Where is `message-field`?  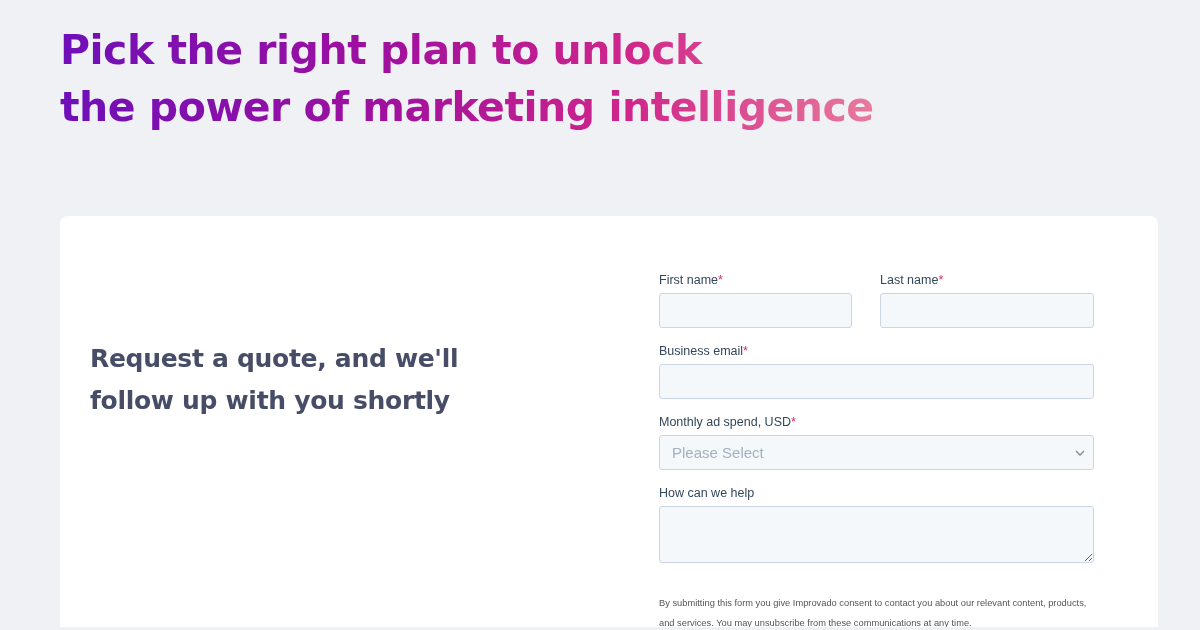 message-field is located at coordinates (876, 534).